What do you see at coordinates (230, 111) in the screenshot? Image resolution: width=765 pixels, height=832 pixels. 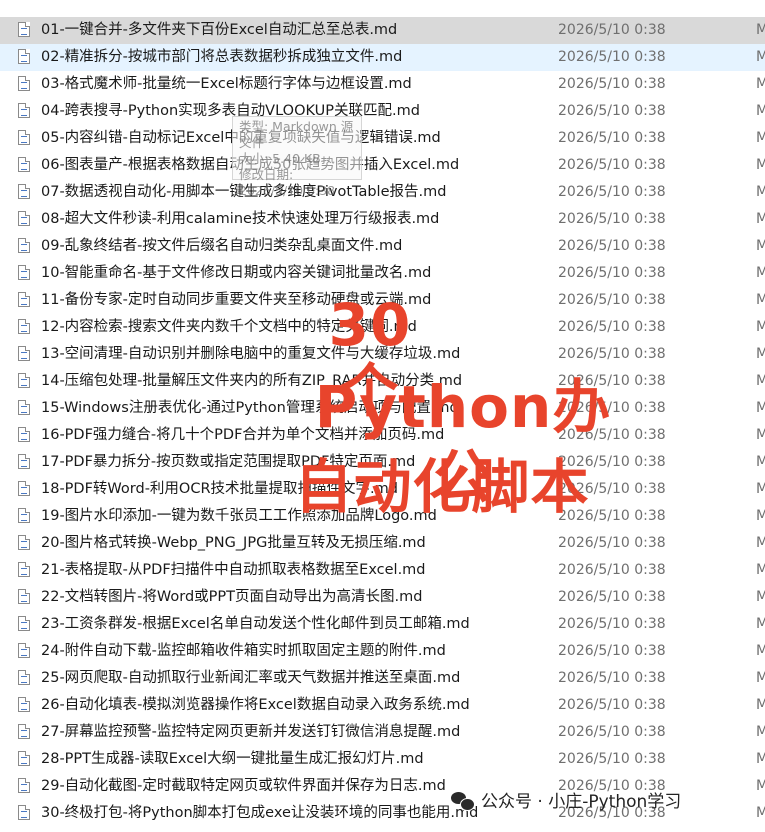 I see `file-name: 04-跨表搜寻-Python实现多表自动VLOOKUP关联匹配.md` at bounding box center [230, 111].